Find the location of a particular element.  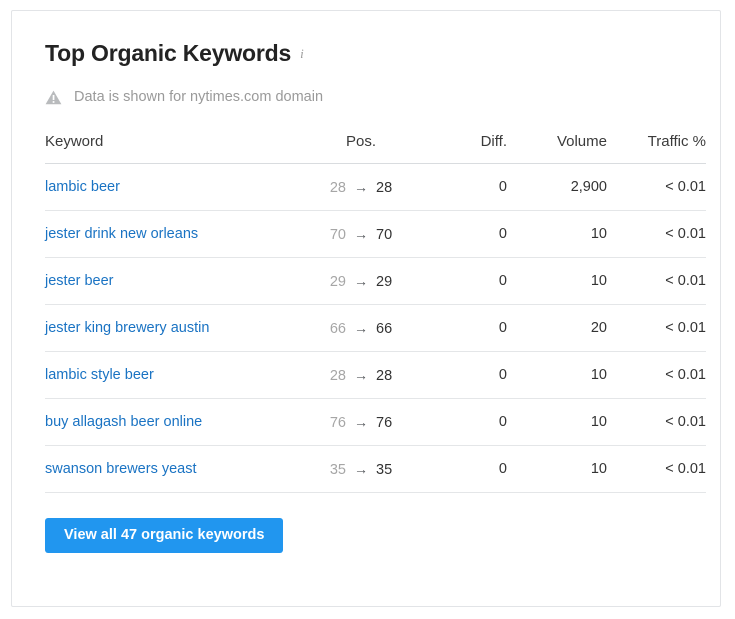

keyword-link: jester drink new orleans is located at coordinates (121, 234).